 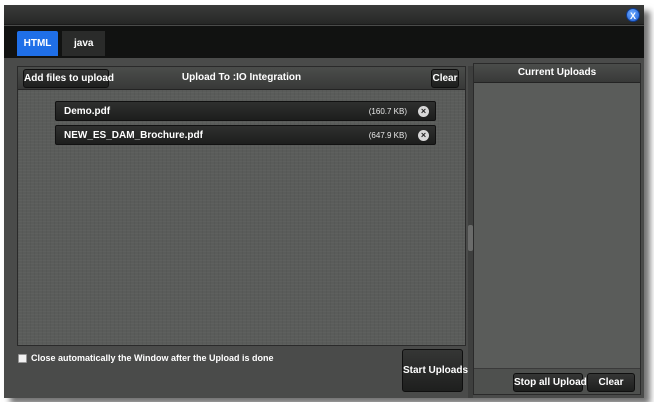 What do you see at coordinates (87, 111) in the screenshot?
I see `file-name: Demo.pdf` at bounding box center [87, 111].